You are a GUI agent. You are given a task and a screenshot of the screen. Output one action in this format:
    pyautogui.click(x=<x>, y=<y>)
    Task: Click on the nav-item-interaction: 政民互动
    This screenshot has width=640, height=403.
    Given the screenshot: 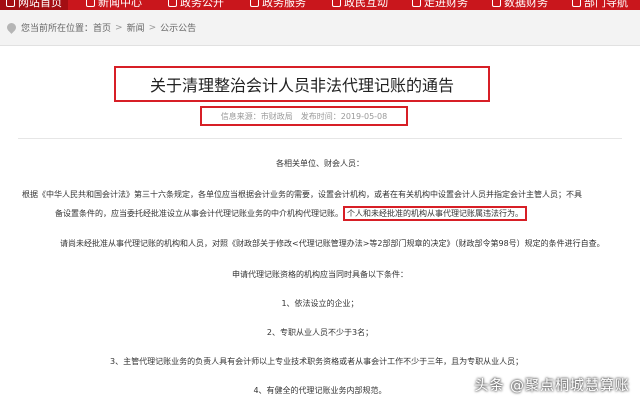 What is the action you would take?
    pyautogui.click(x=360, y=5)
    